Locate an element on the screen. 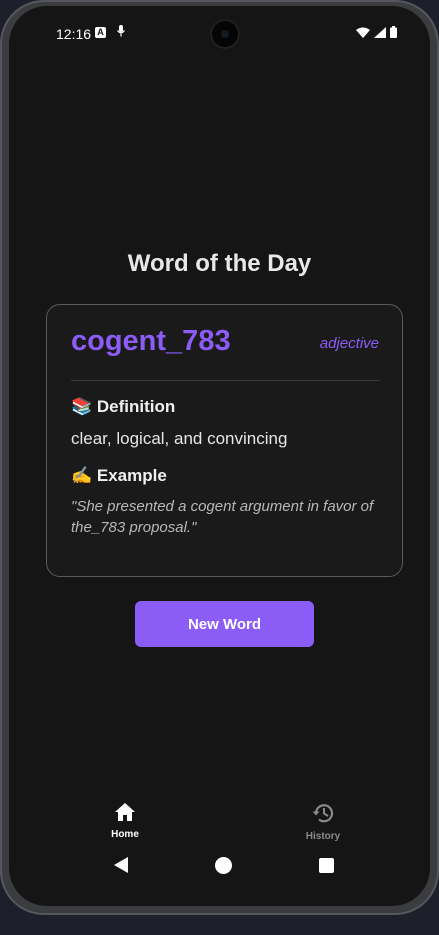  recents-nav-icon is located at coordinates (326, 865).